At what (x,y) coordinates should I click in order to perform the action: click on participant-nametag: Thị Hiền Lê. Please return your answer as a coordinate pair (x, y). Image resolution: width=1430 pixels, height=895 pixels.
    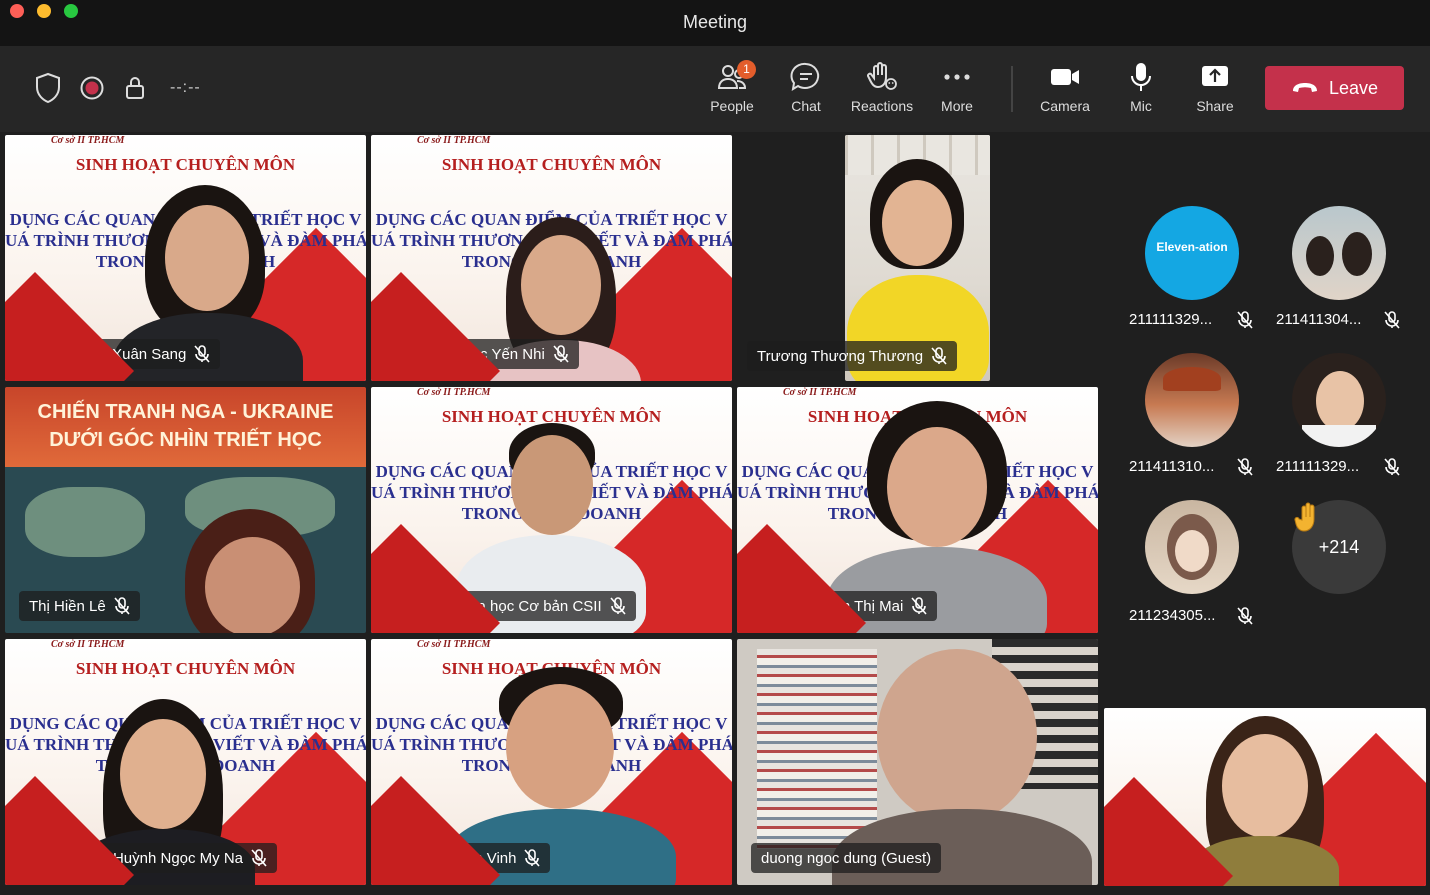
    Looking at the image, I should click on (79, 606).